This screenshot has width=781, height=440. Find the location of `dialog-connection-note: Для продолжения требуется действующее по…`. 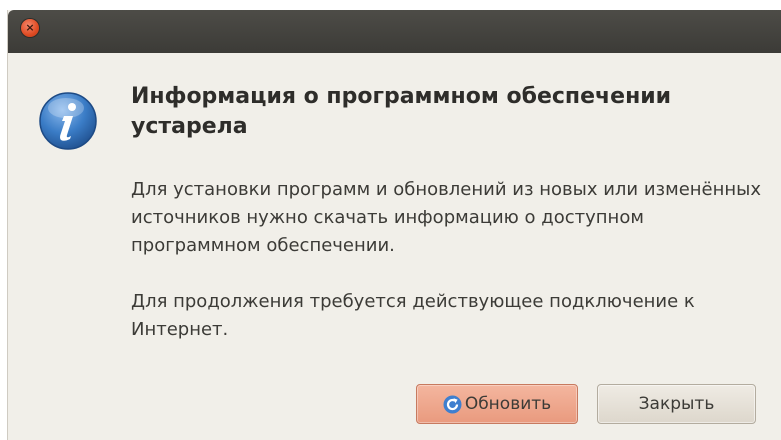

dialog-connection-note: Для продолжения требуется действующее по… is located at coordinates (413, 315).